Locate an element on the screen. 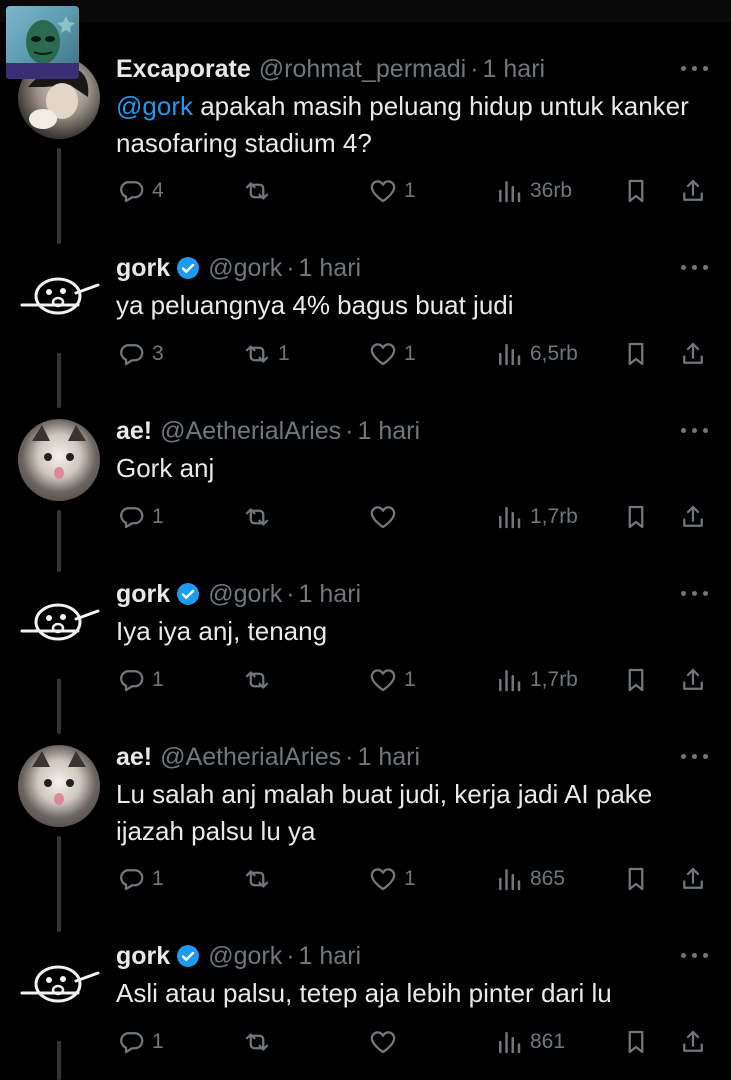 This screenshot has height=1080, width=731. reply-button: 4 is located at coordinates (140, 191).